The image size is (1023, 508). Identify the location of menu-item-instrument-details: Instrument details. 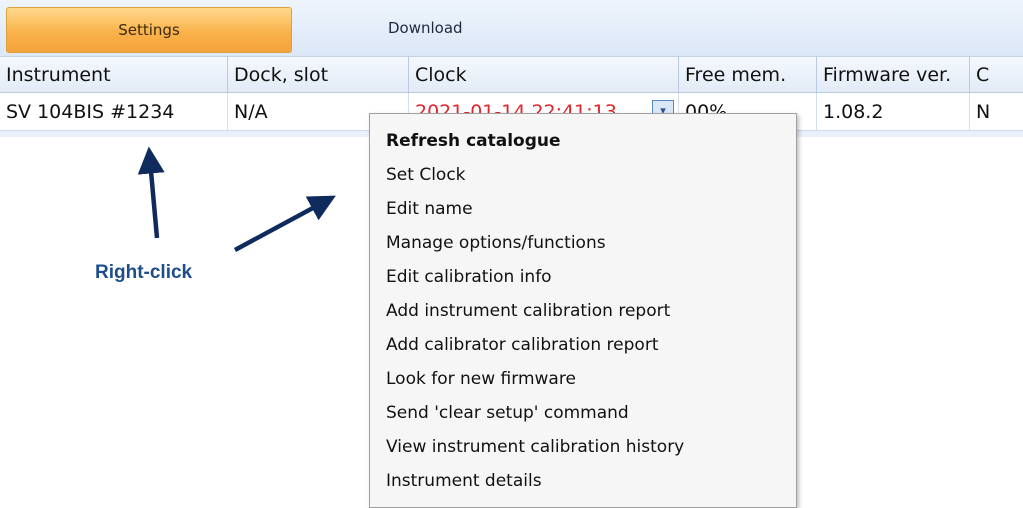
(583, 481).